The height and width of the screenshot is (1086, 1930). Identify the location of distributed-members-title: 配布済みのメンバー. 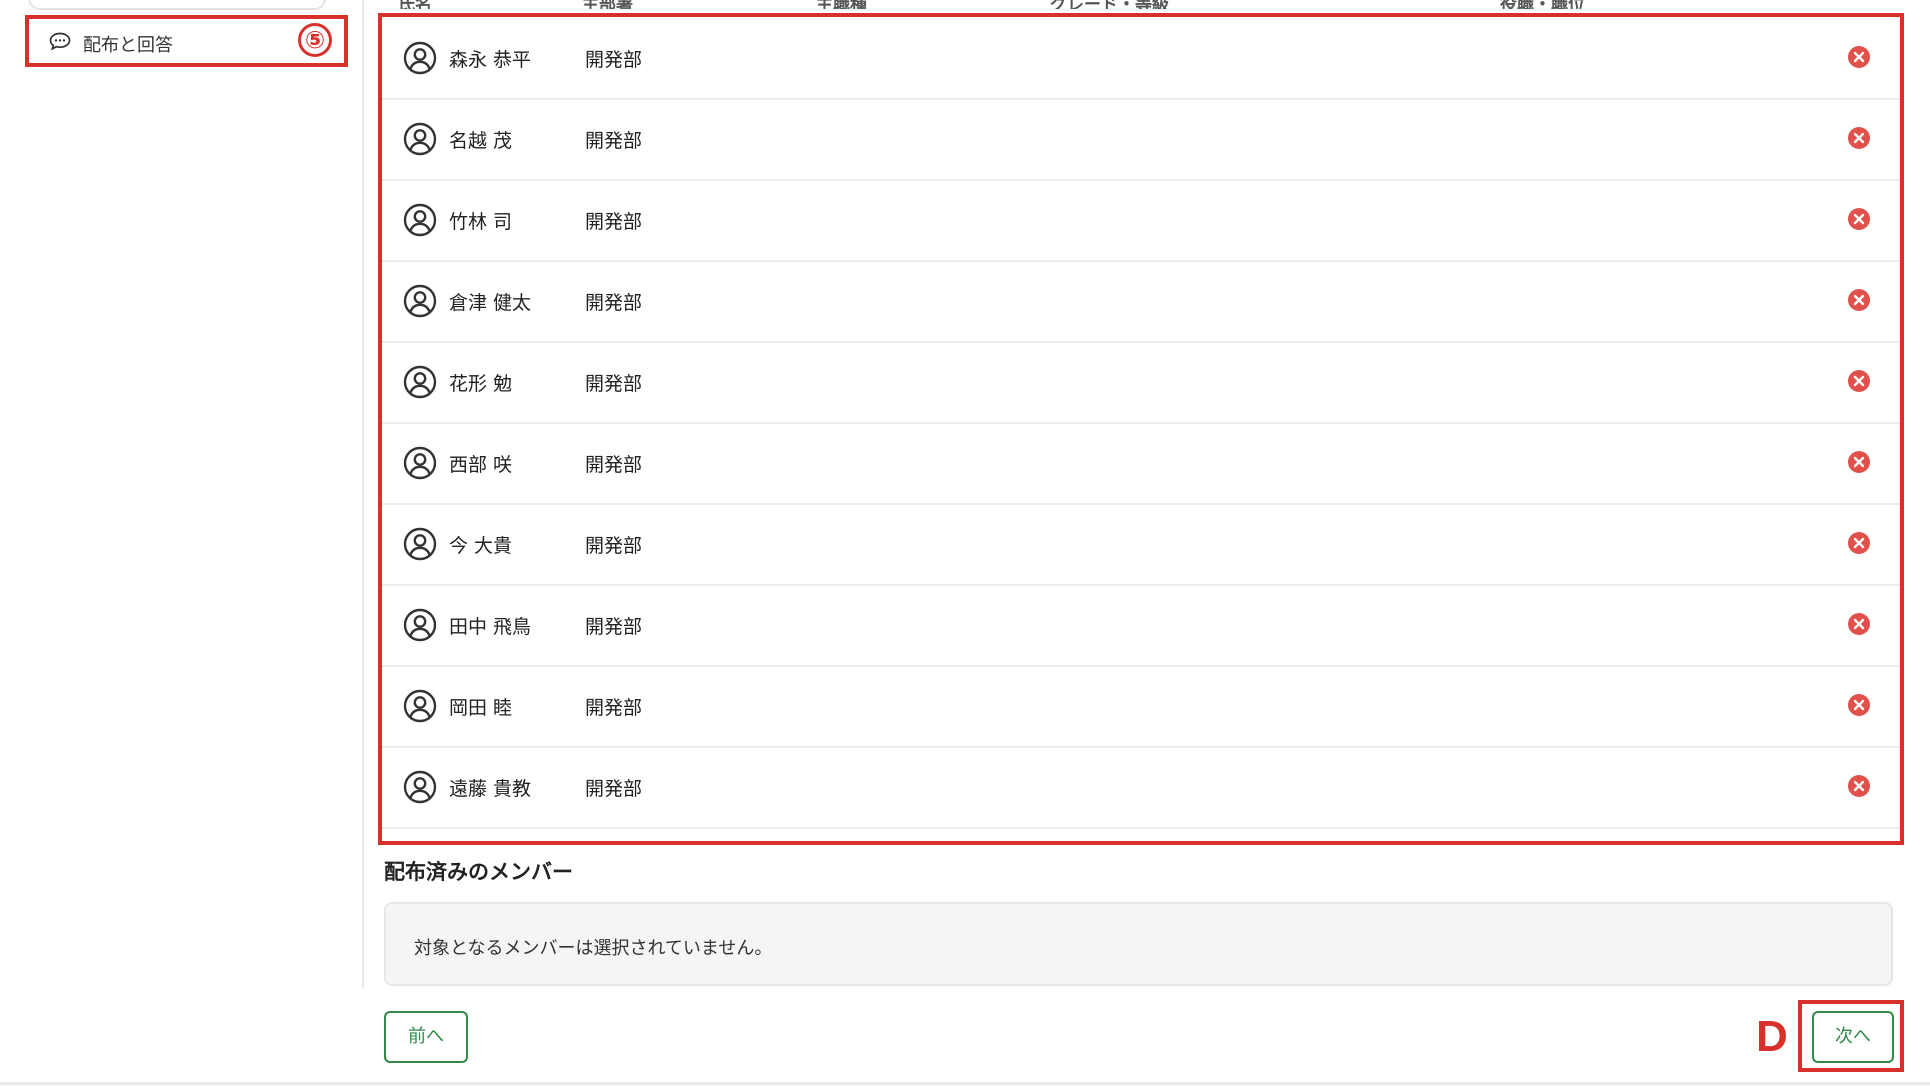
(478, 872).